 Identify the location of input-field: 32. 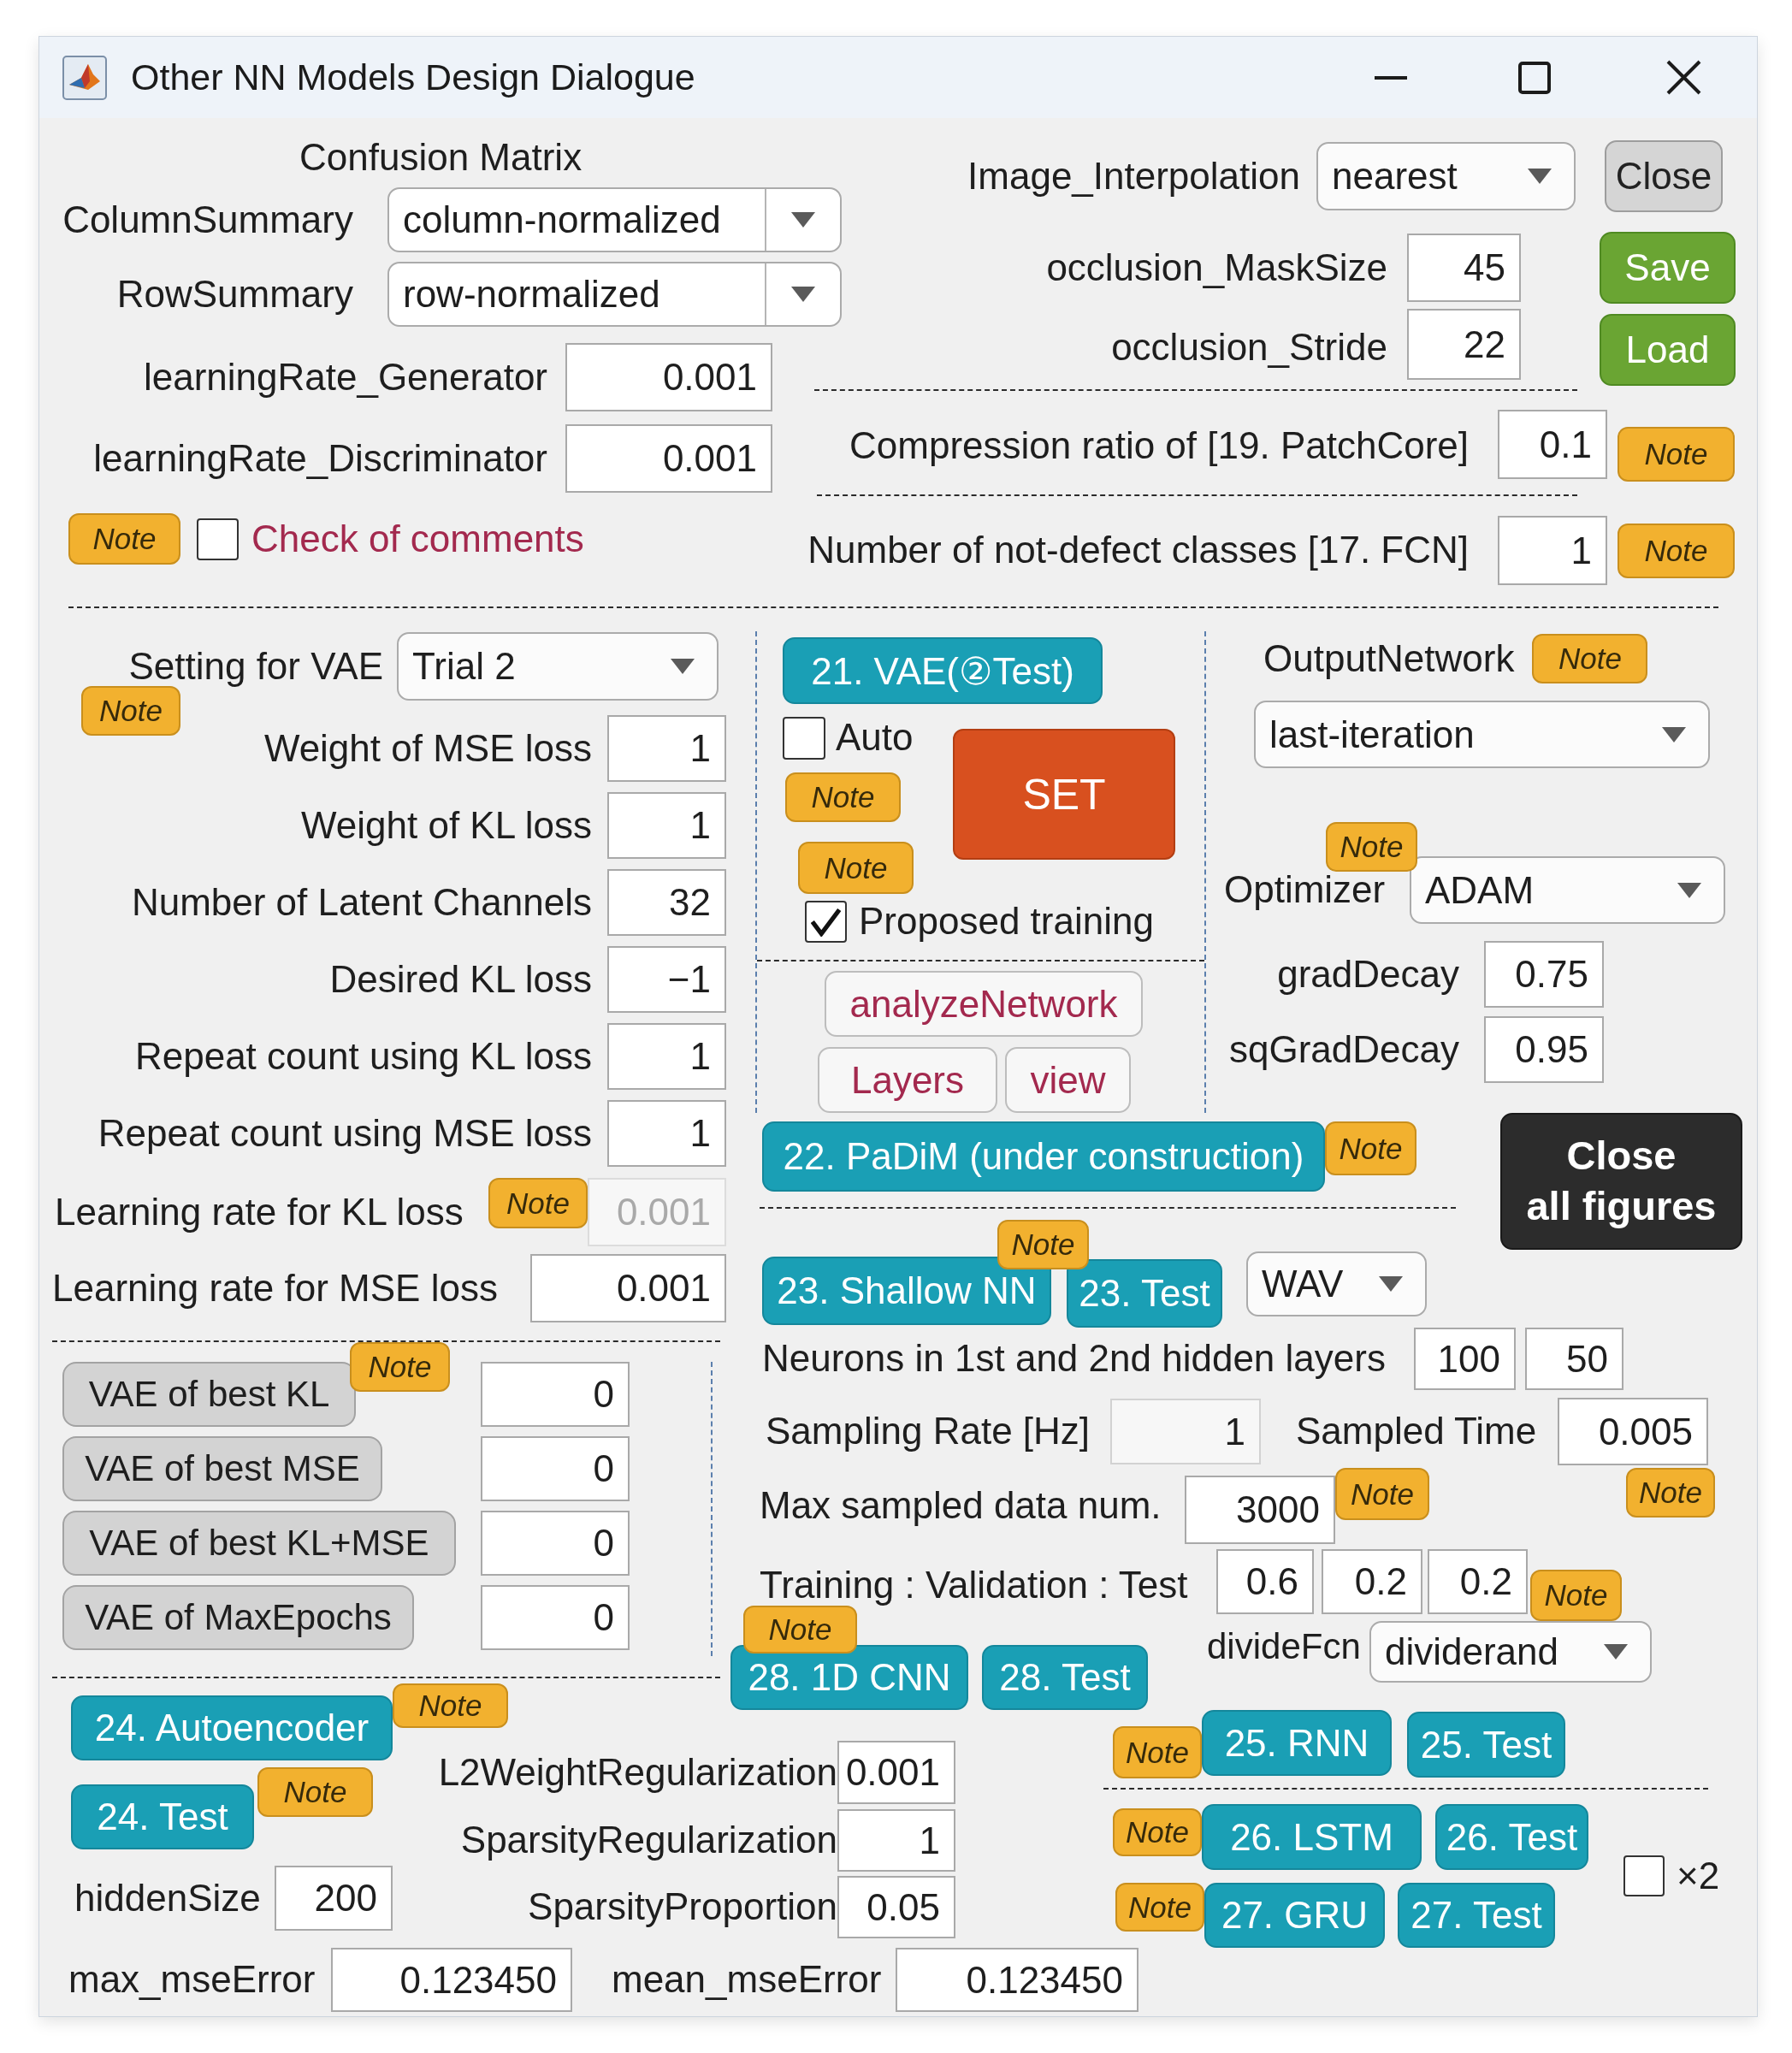
(666, 902).